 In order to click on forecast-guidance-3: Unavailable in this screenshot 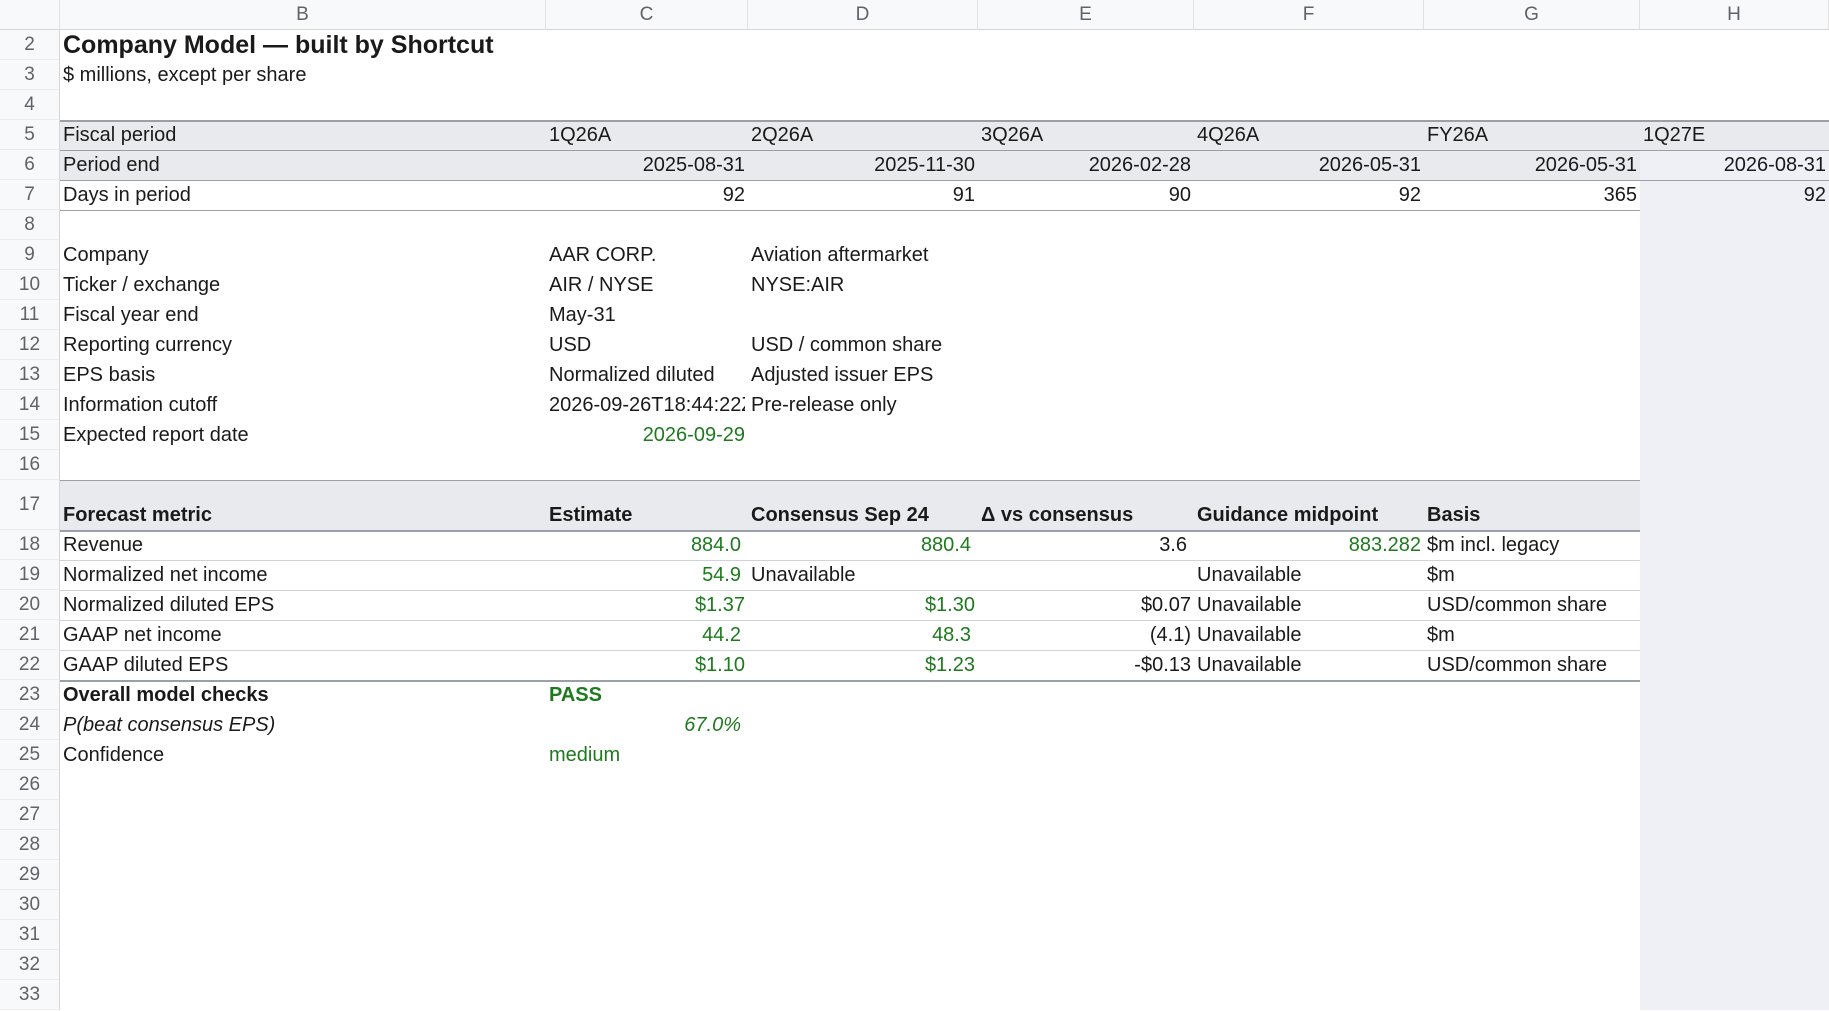, I will do `click(1309, 635)`.